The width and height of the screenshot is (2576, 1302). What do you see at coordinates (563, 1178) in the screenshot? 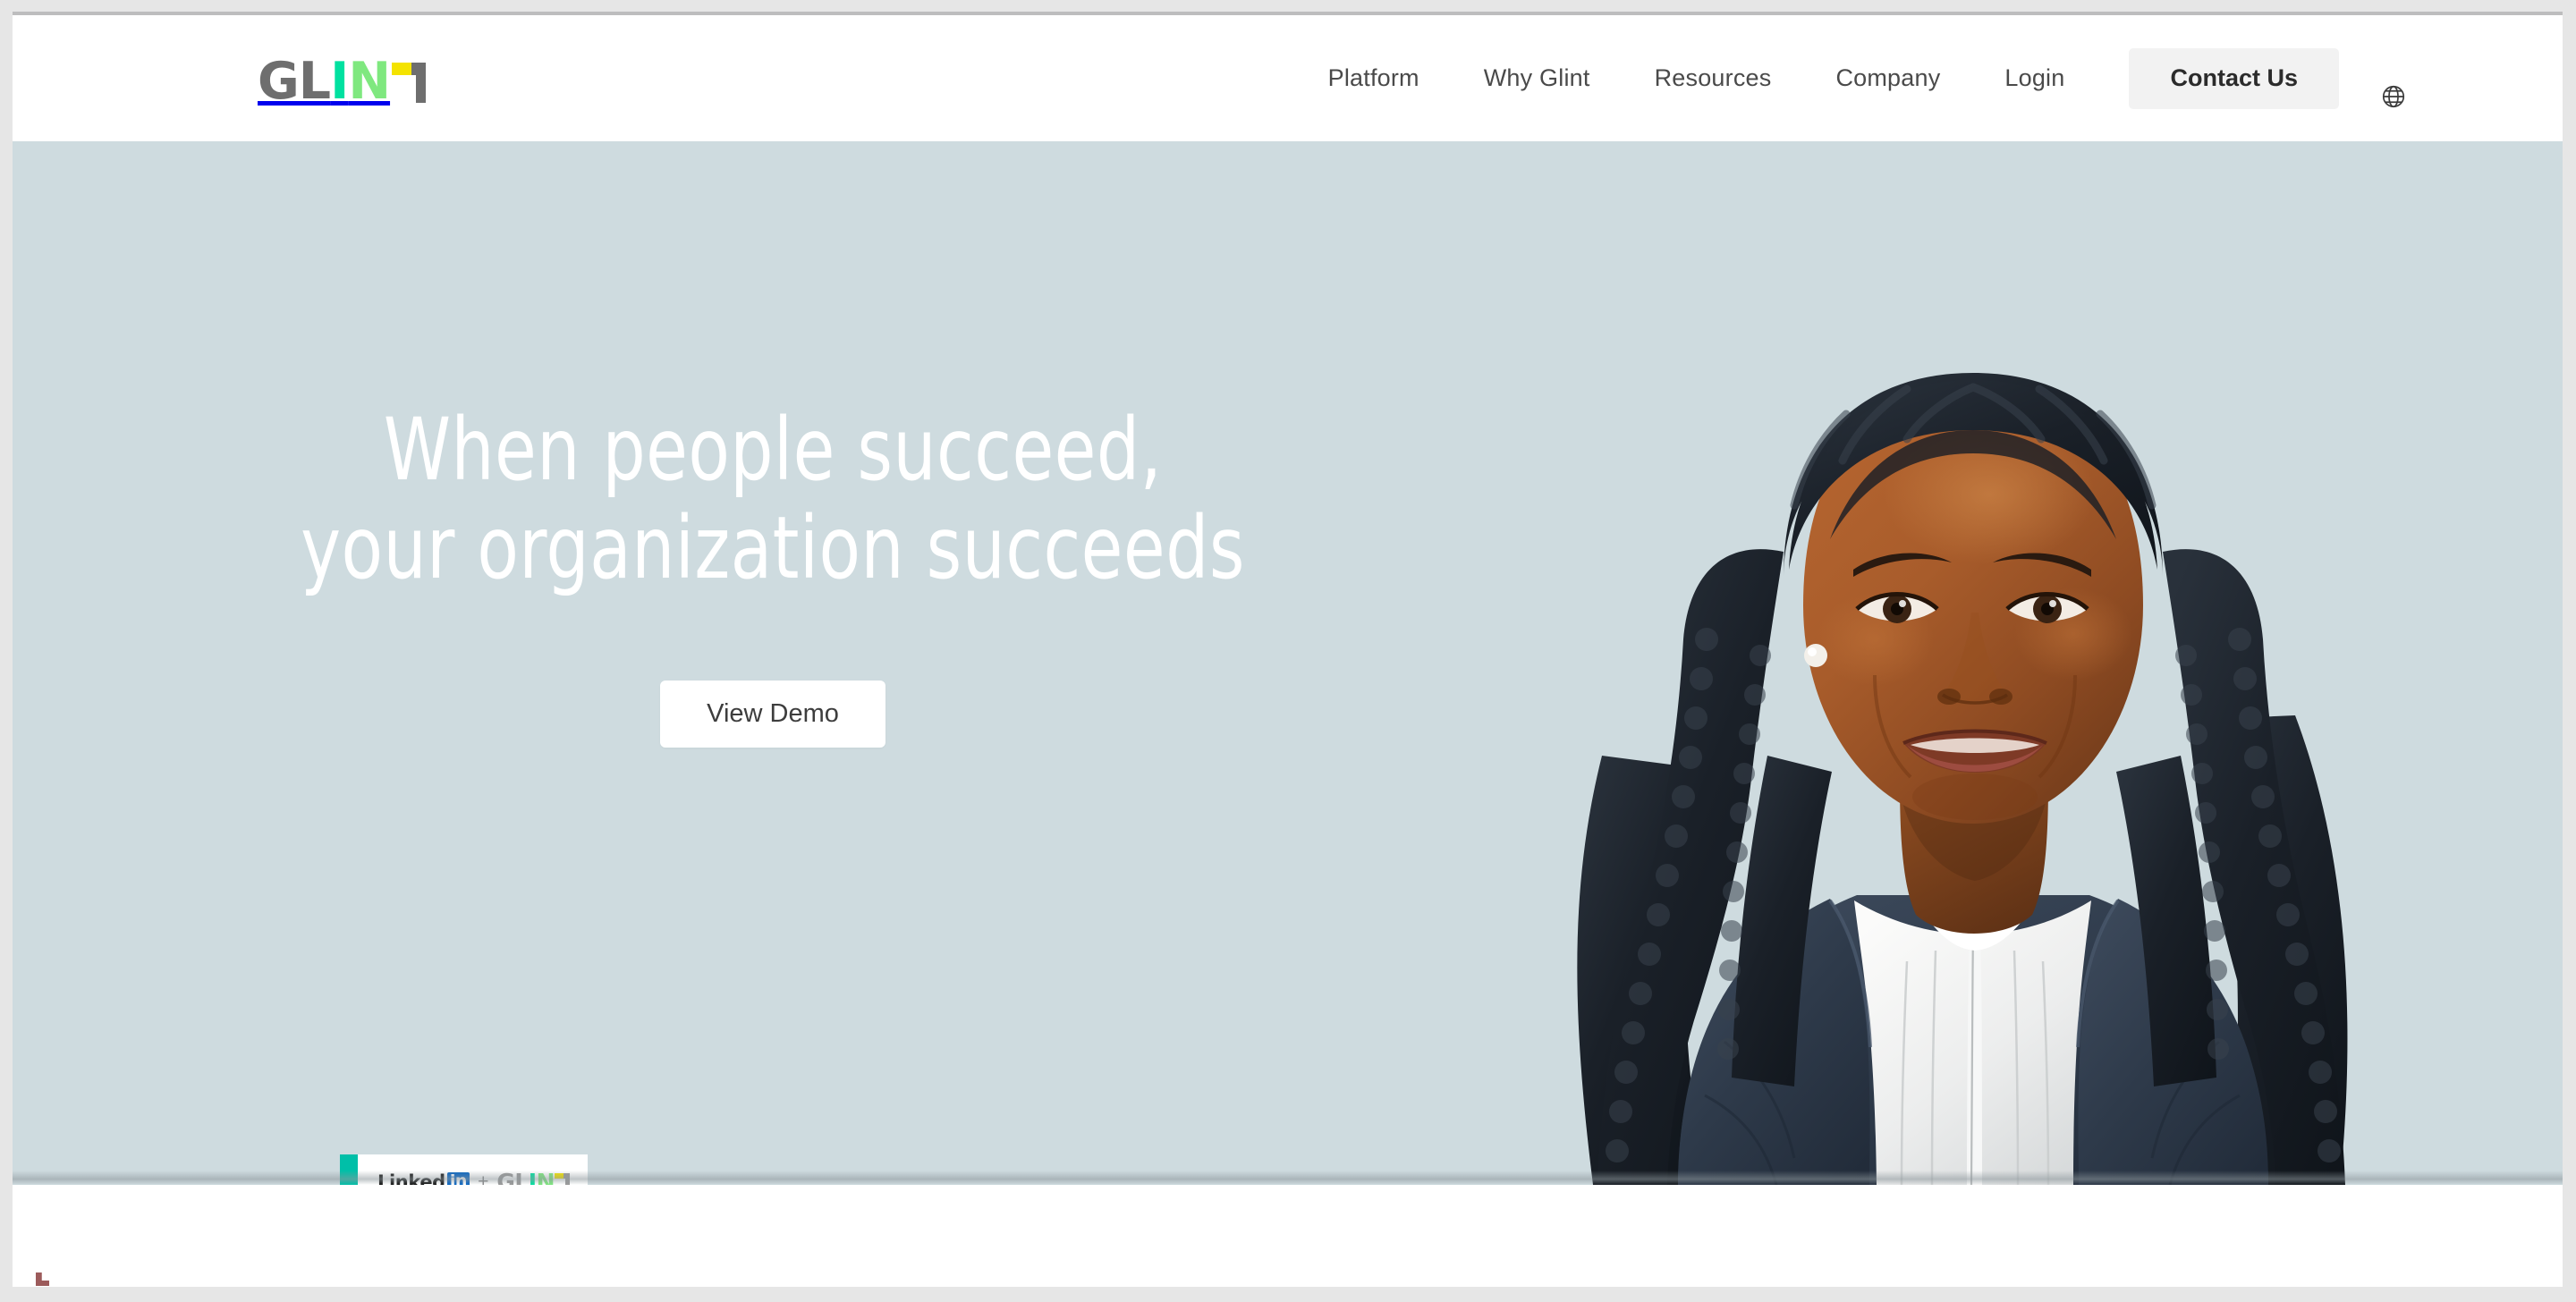
I see `badge-glint-t-mark` at bounding box center [563, 1178].